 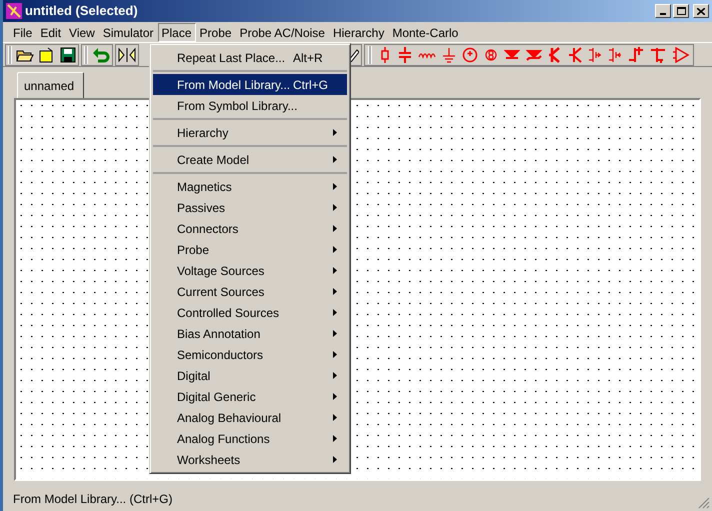 I want to click on menu-item: Place, so click(x=177, y=32).